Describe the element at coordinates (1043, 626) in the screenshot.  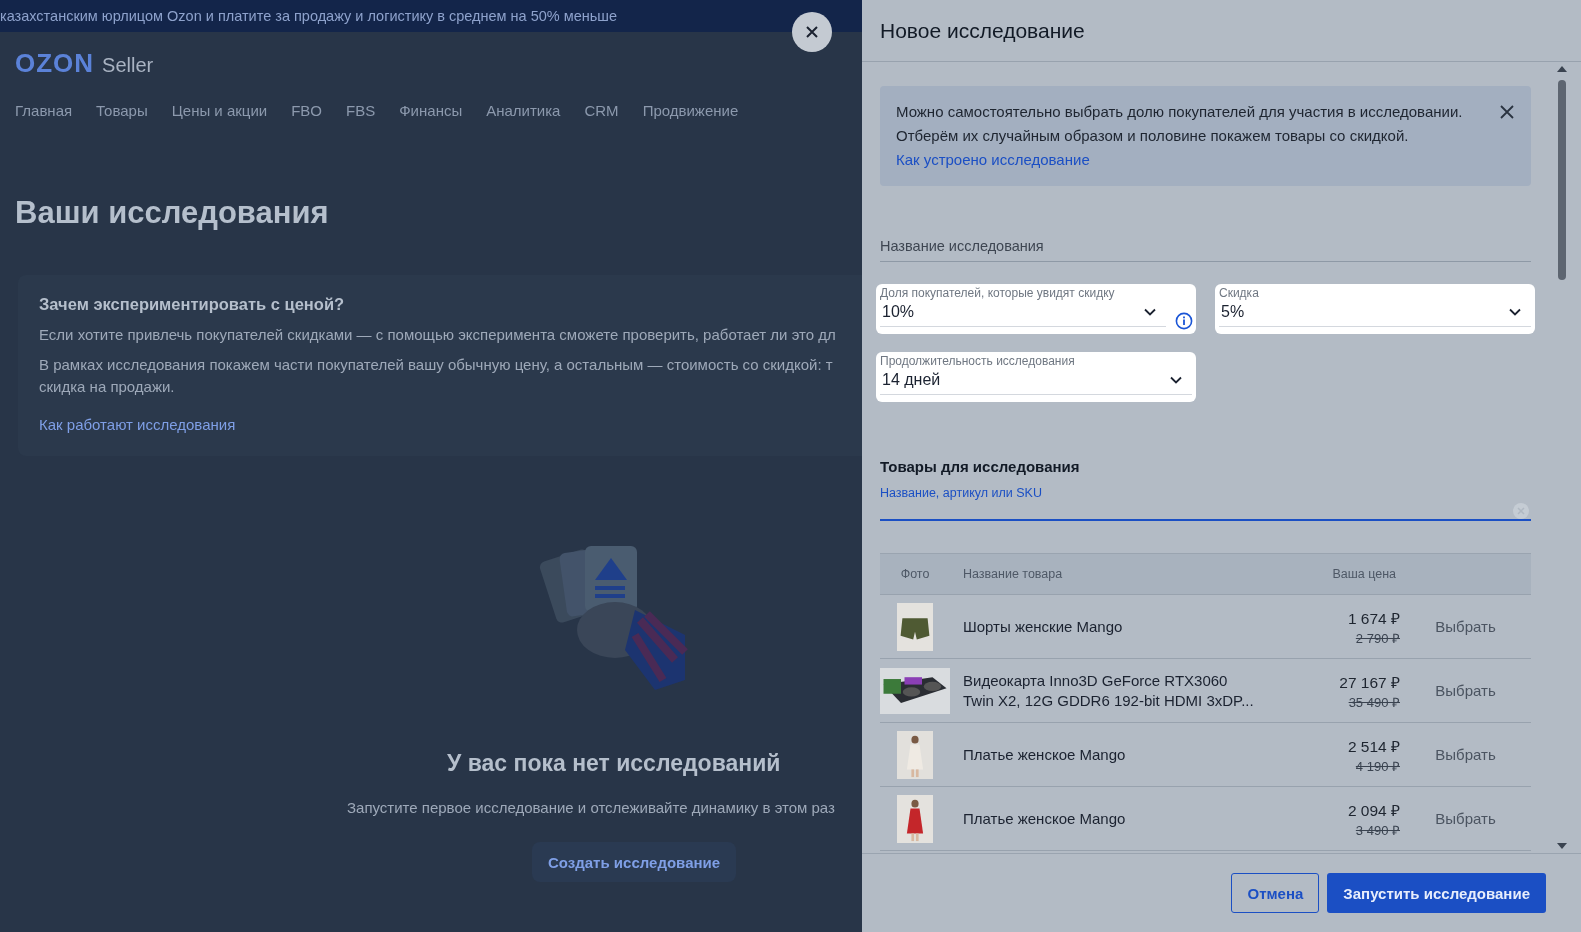
I see `table-cell-text: Шорты женские Mango` at that location.